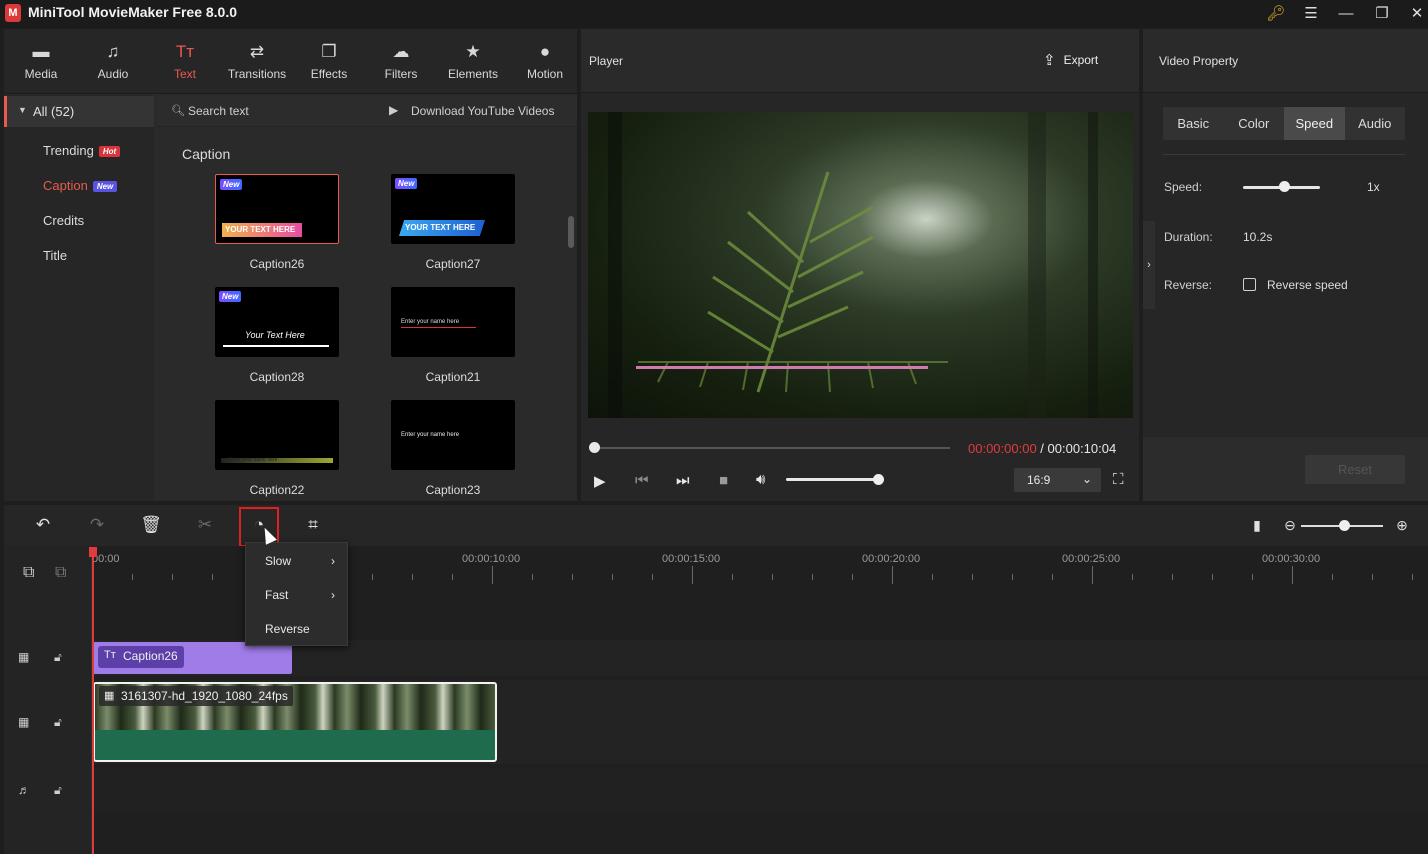  What do you see at coordinates (133, 12) in the screenshot?
I see `app-title: MiniTool MovieMaker Free 8.0.0` at bounding box center [133, 12].